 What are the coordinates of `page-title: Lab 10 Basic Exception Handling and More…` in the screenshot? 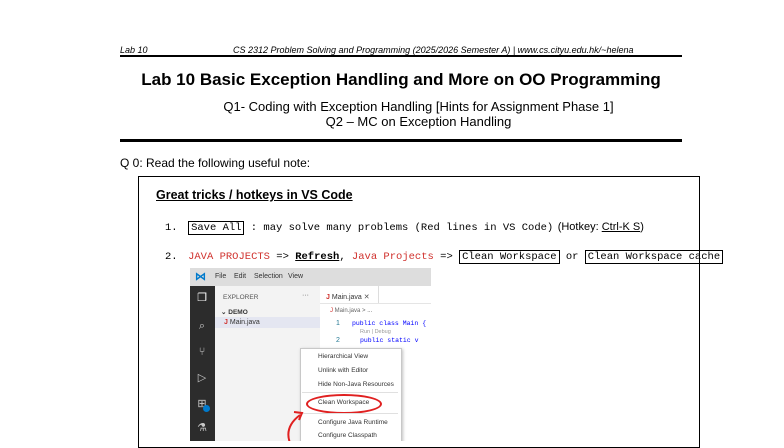 It's located at (401, 79).